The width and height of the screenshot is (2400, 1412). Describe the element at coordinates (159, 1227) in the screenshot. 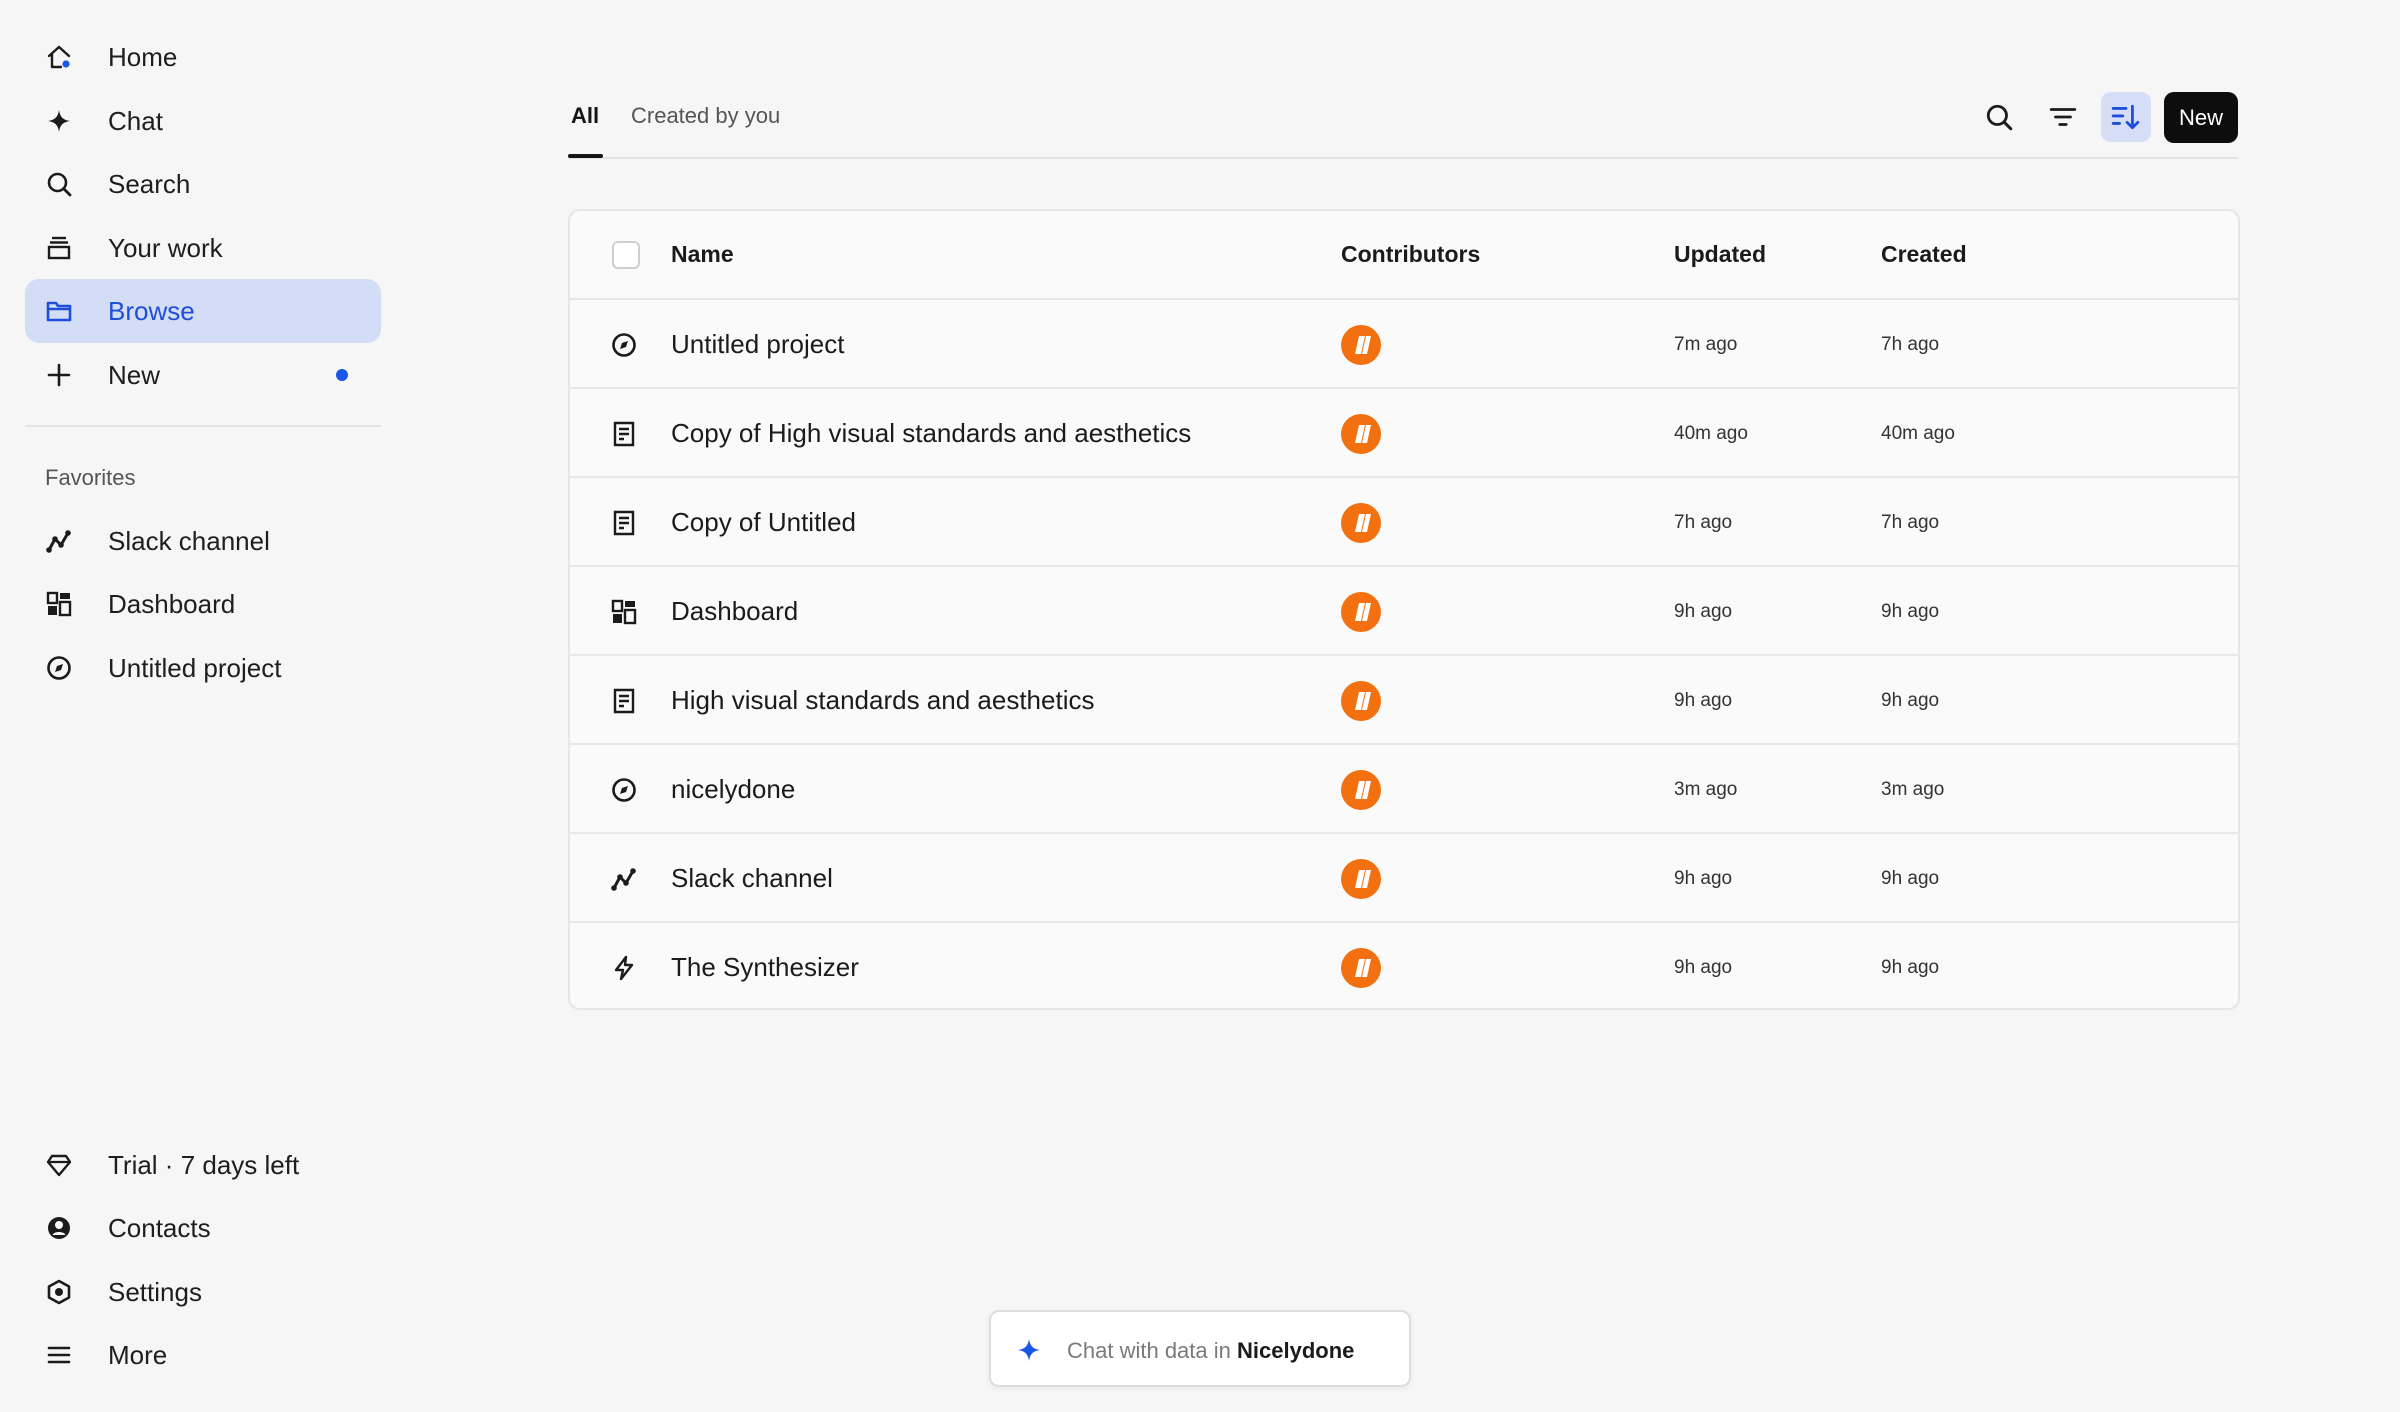

I see `sidebar-item-label: Contacts` at that location.